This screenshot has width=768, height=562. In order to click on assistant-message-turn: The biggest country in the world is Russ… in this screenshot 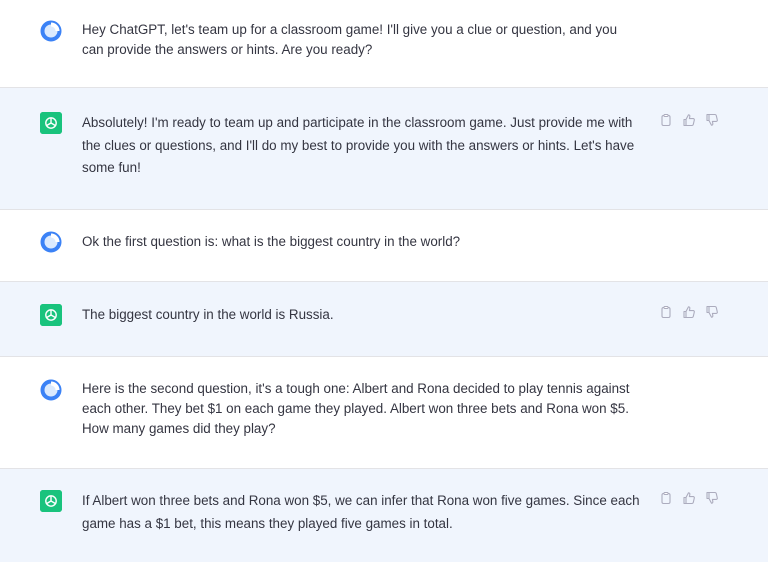, I will do `click(384, 319)`.